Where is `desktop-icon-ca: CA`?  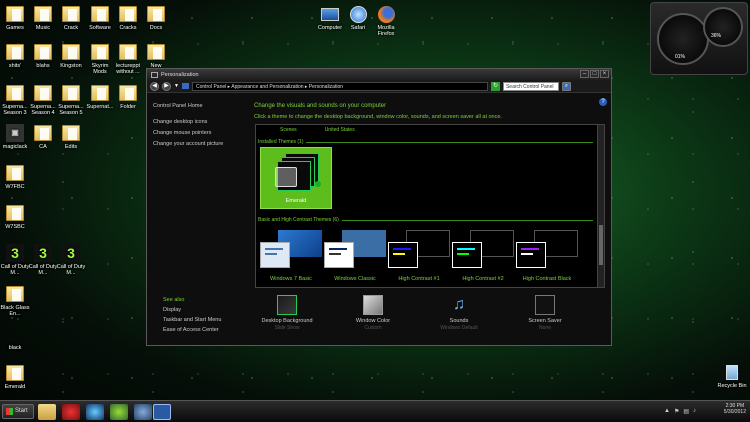 desktop-icon-ca: CA is located at coordinates (43, 136).